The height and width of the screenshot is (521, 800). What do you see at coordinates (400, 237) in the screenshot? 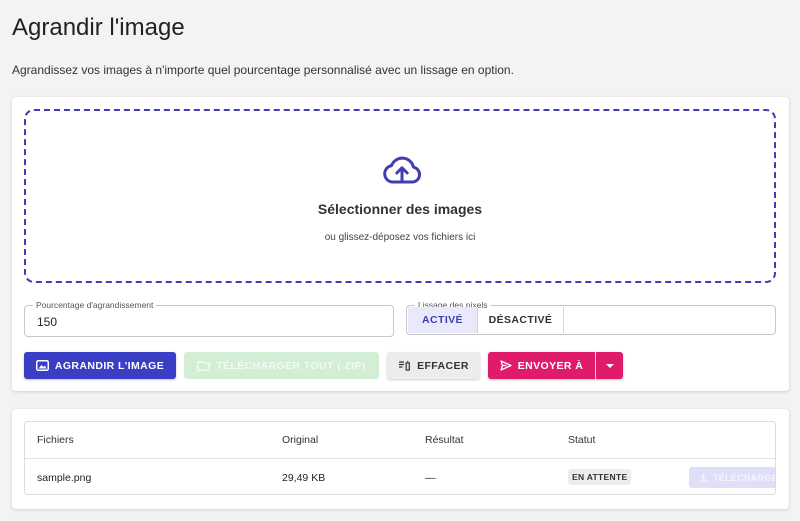
I see `dropzone-subtitle: ou glissez-déposez vos fichiers ici` at bounding box center [400, 237].